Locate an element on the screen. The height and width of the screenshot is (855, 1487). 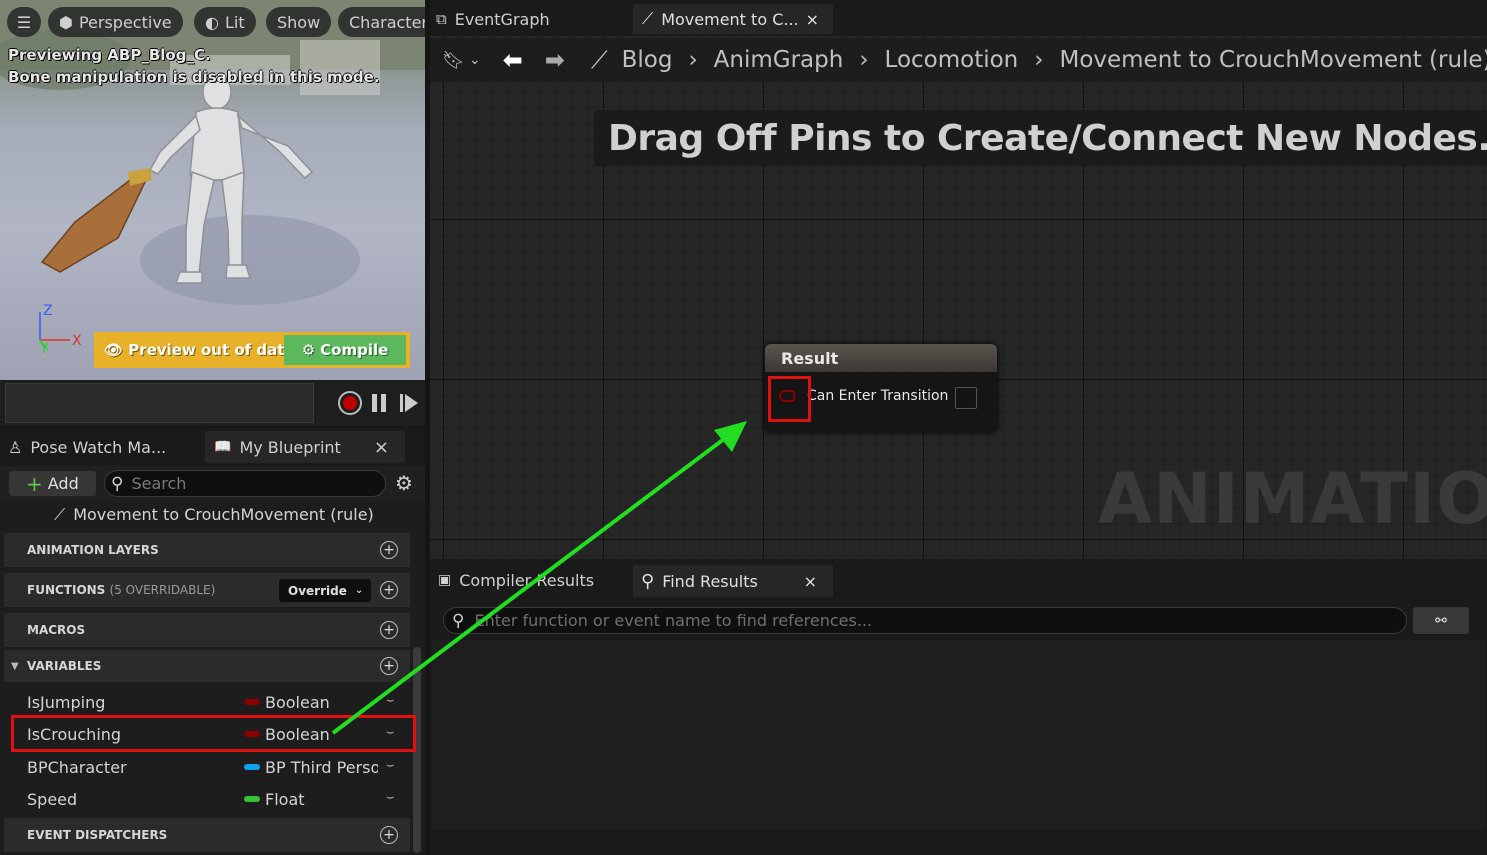
add-label: Add is located at coordinates (63, 483).